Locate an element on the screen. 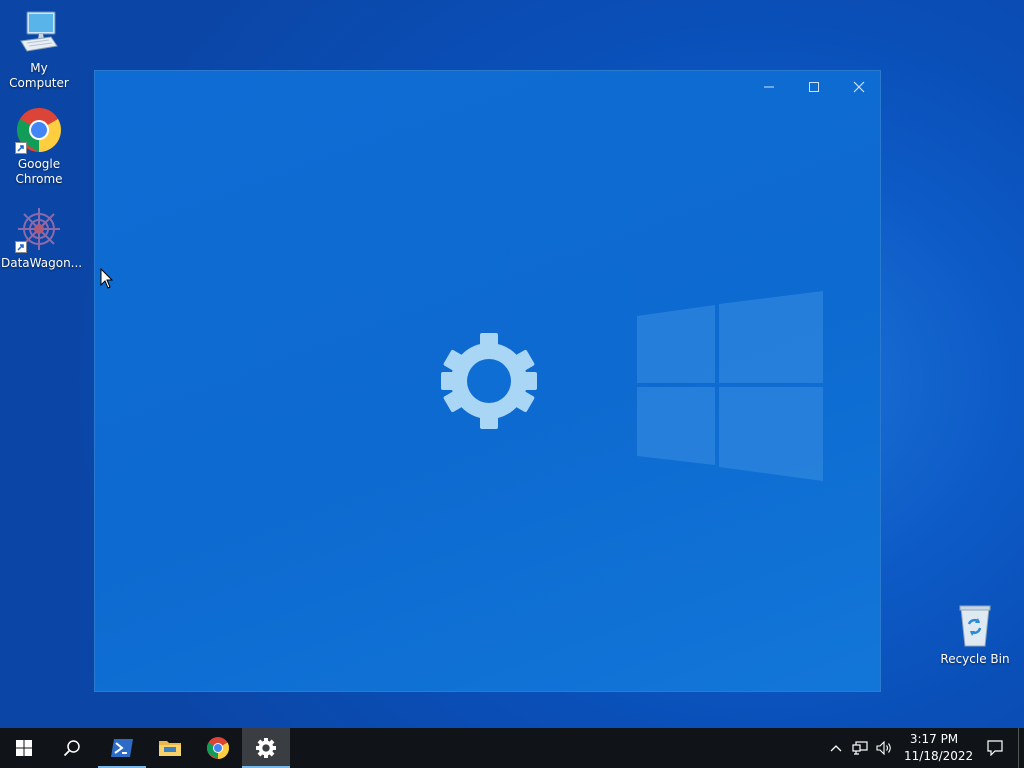  powershell-icon is located at coordinates (122, 748).